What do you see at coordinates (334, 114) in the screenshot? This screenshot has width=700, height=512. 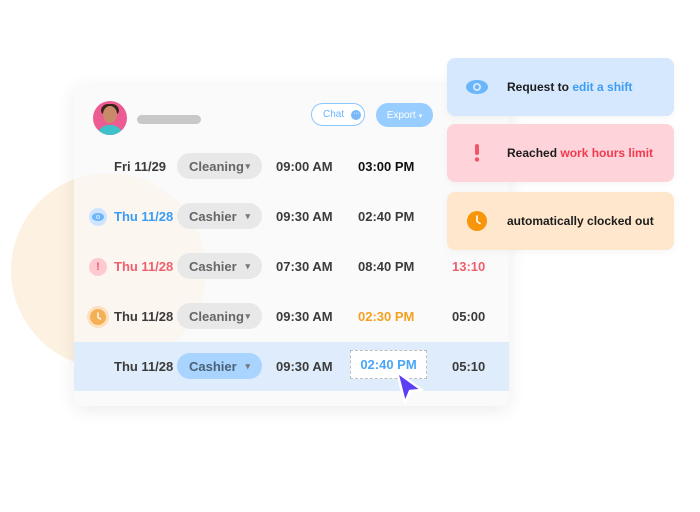 I see `chat-button-label: Chat` at bounding box center [334, 114].